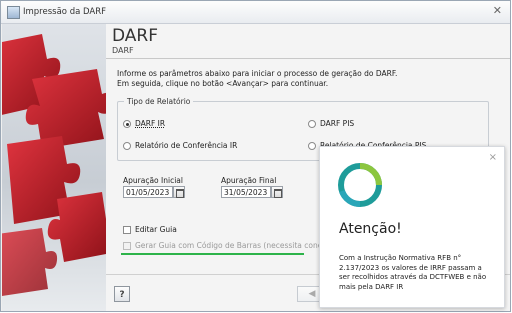  Describe the element at coordinates (493, 157) in the screenshot. I see `close-icon: ×` at that location.